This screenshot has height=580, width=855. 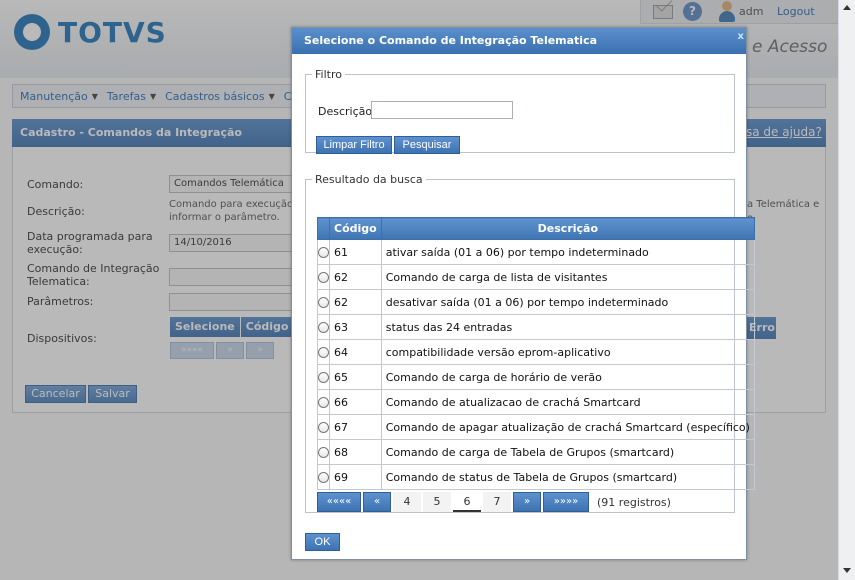 What do you see at coordinates (355, 402) in the screenshot?
I see `row-code: 66` at bounding box center [355, 402].